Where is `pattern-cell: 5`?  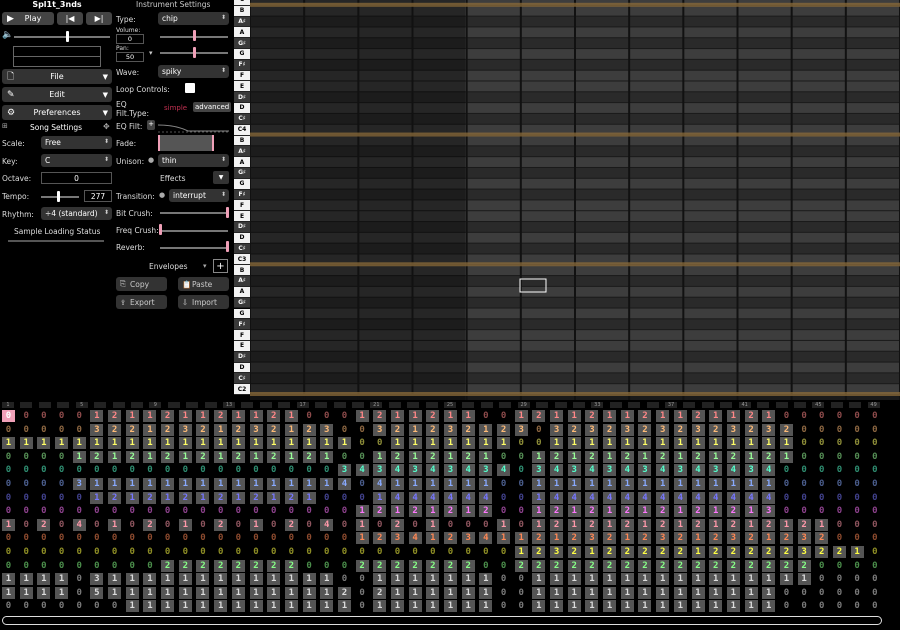 pattern-cell: 5 is located at coordinates (97, 592).